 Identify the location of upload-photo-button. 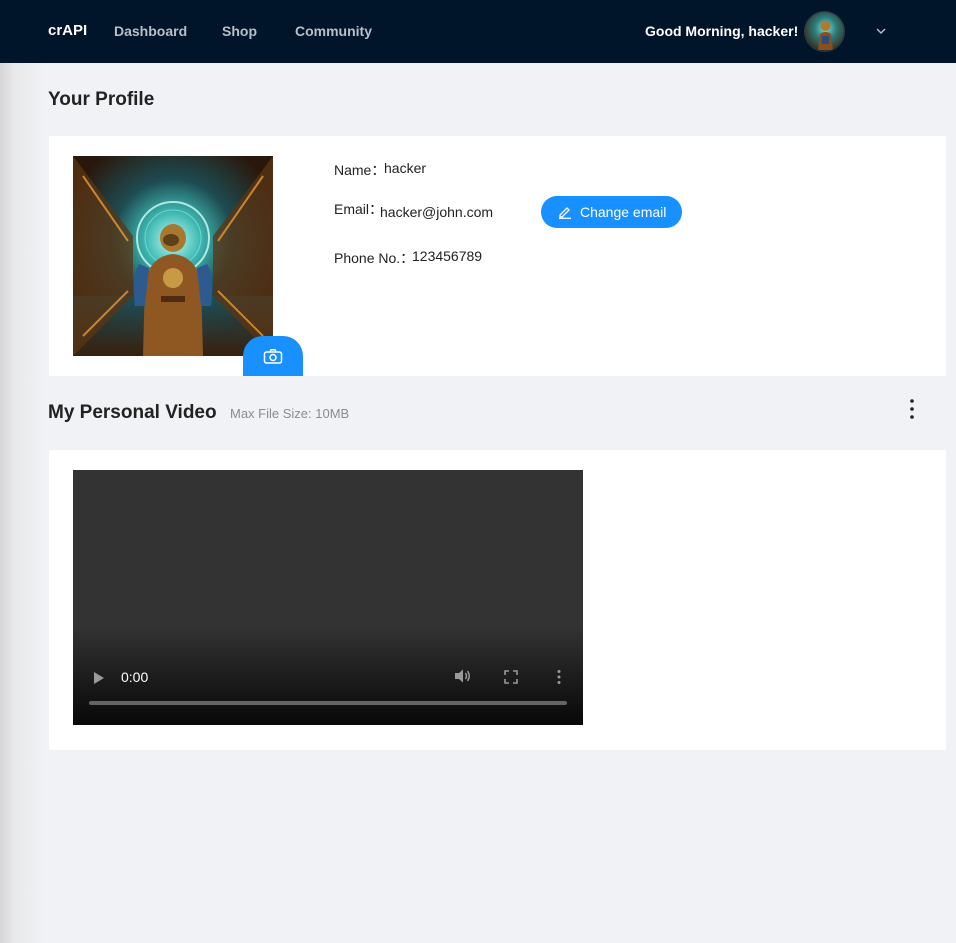
(273, 356).